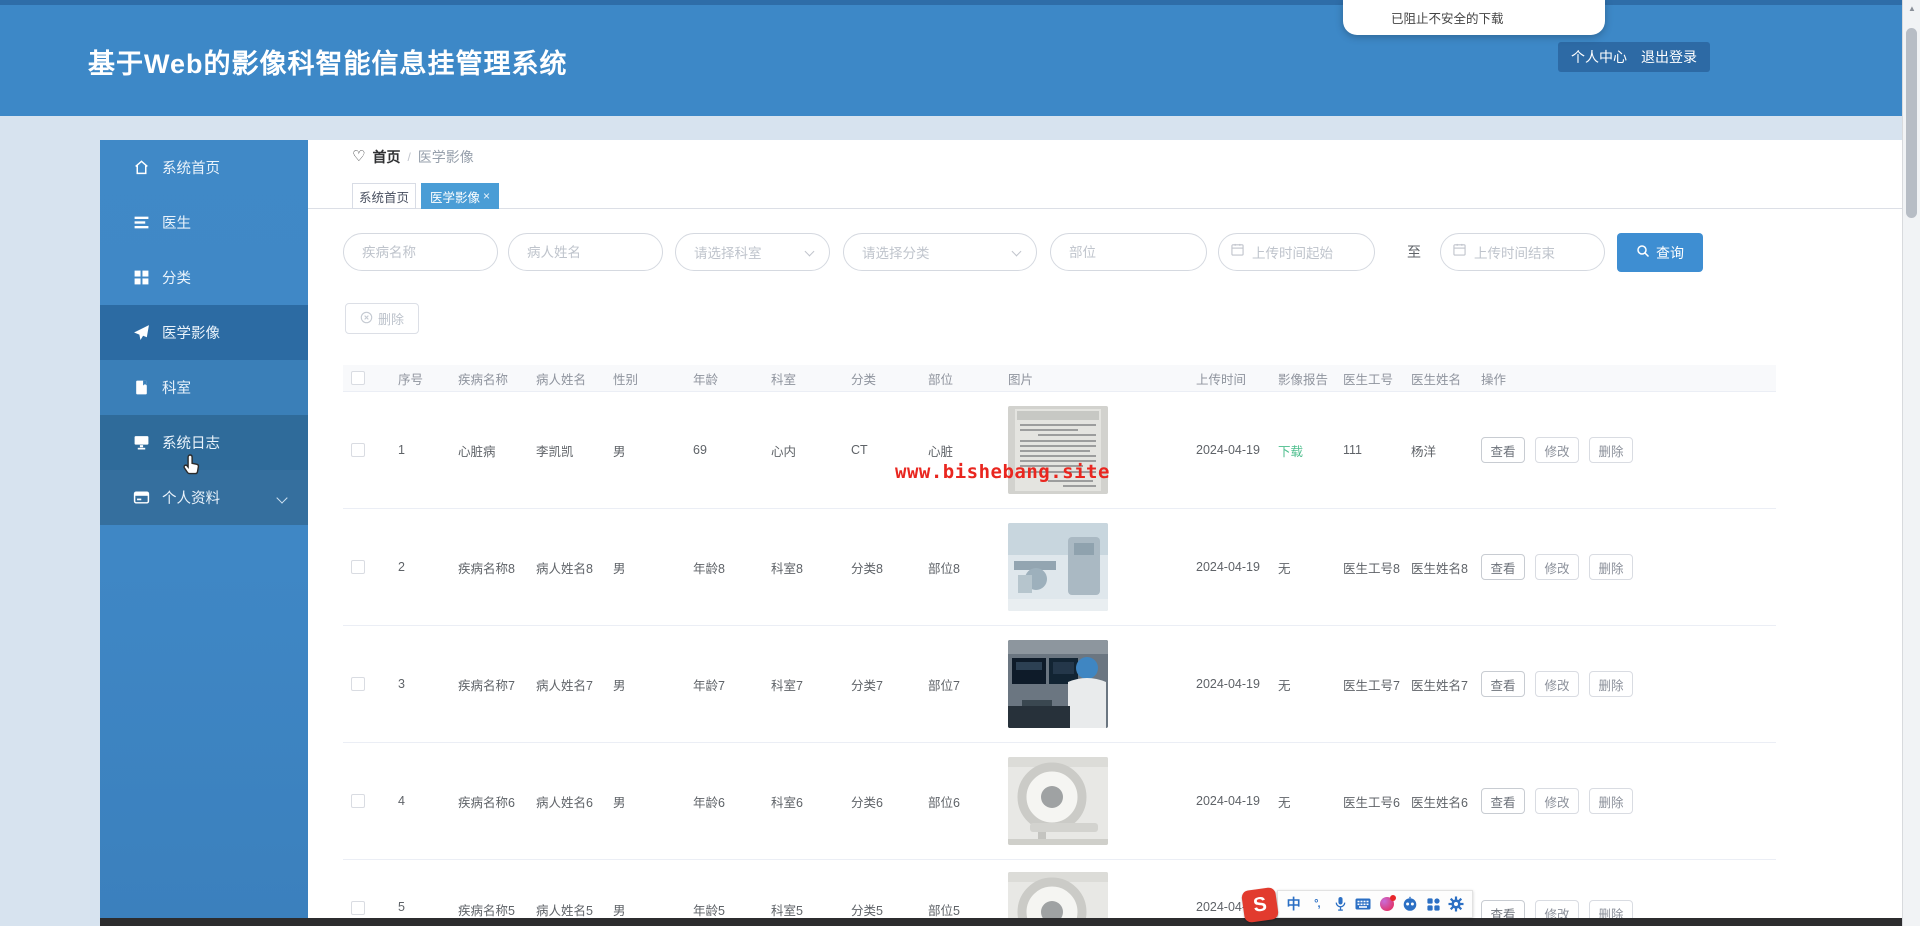 Image resolution: width=1920 pixels, height=926 pixels. What do you see at coordinates (328, 64) in the screenshot?
I see `page-title: 基于Web的影像科智能信息挂管理系统` at bounding box center [328, 64].